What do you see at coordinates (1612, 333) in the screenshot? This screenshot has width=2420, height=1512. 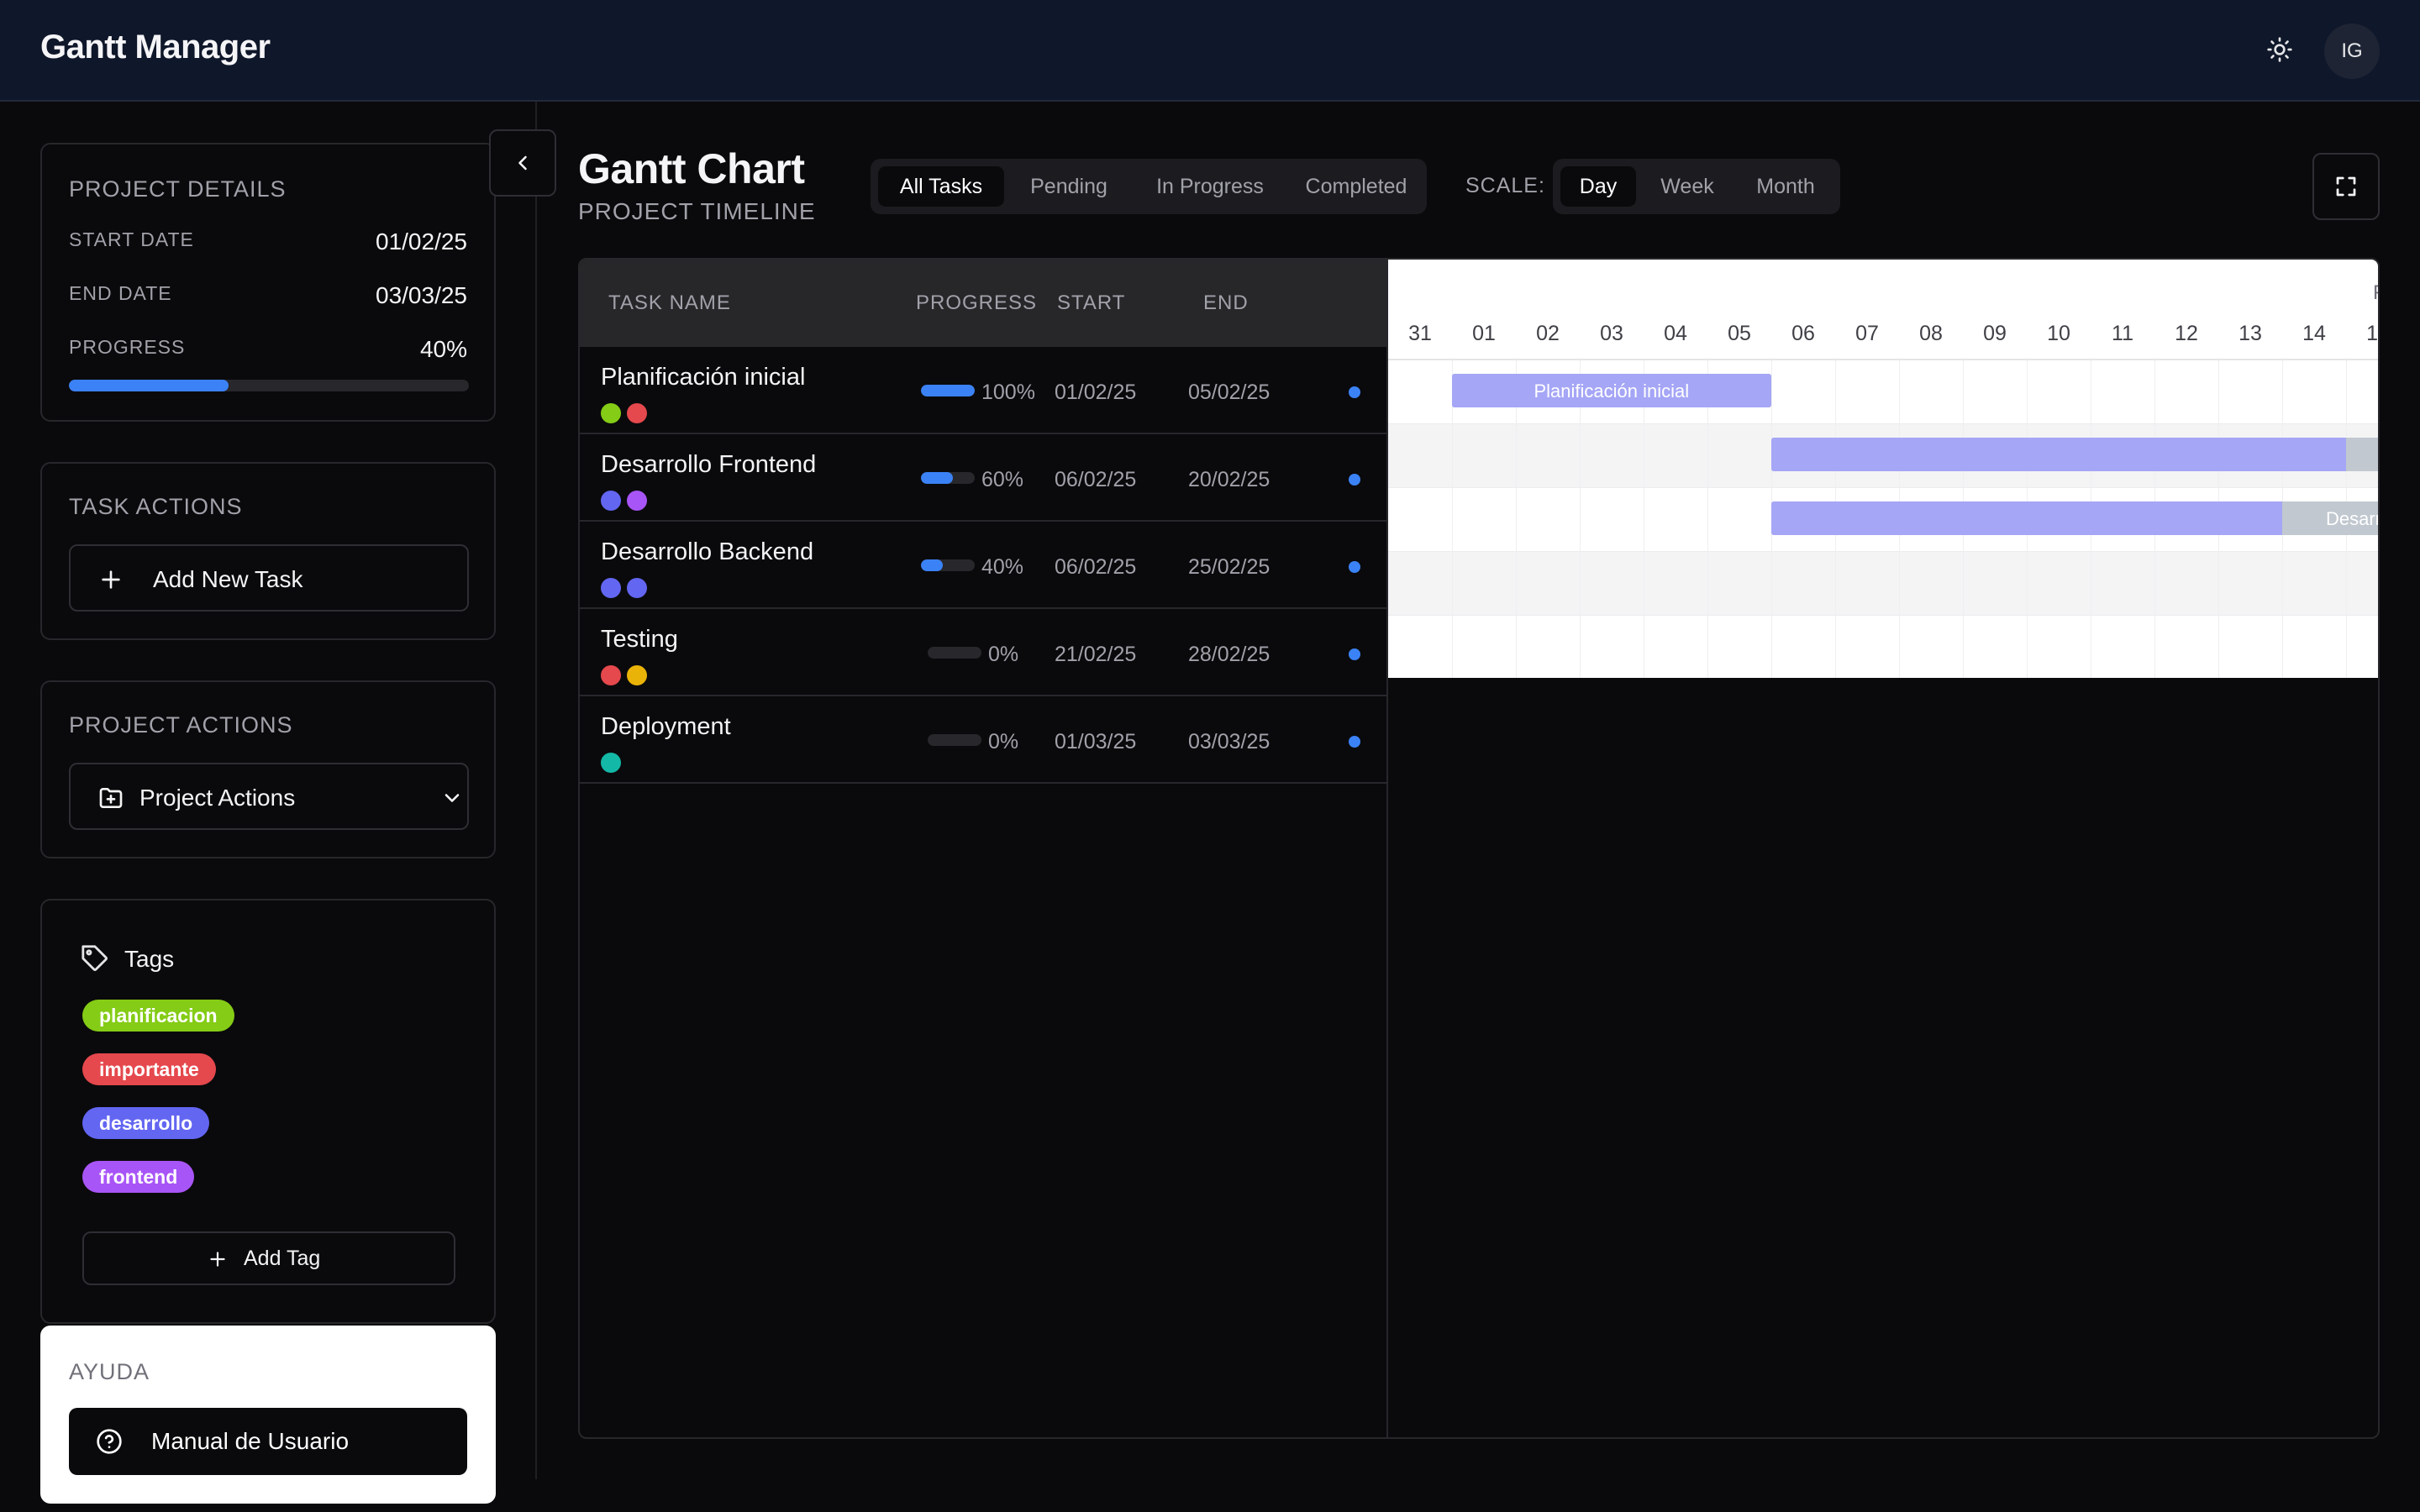 I see `gantt-day-label: 03` at bounding box center [1612, 333].